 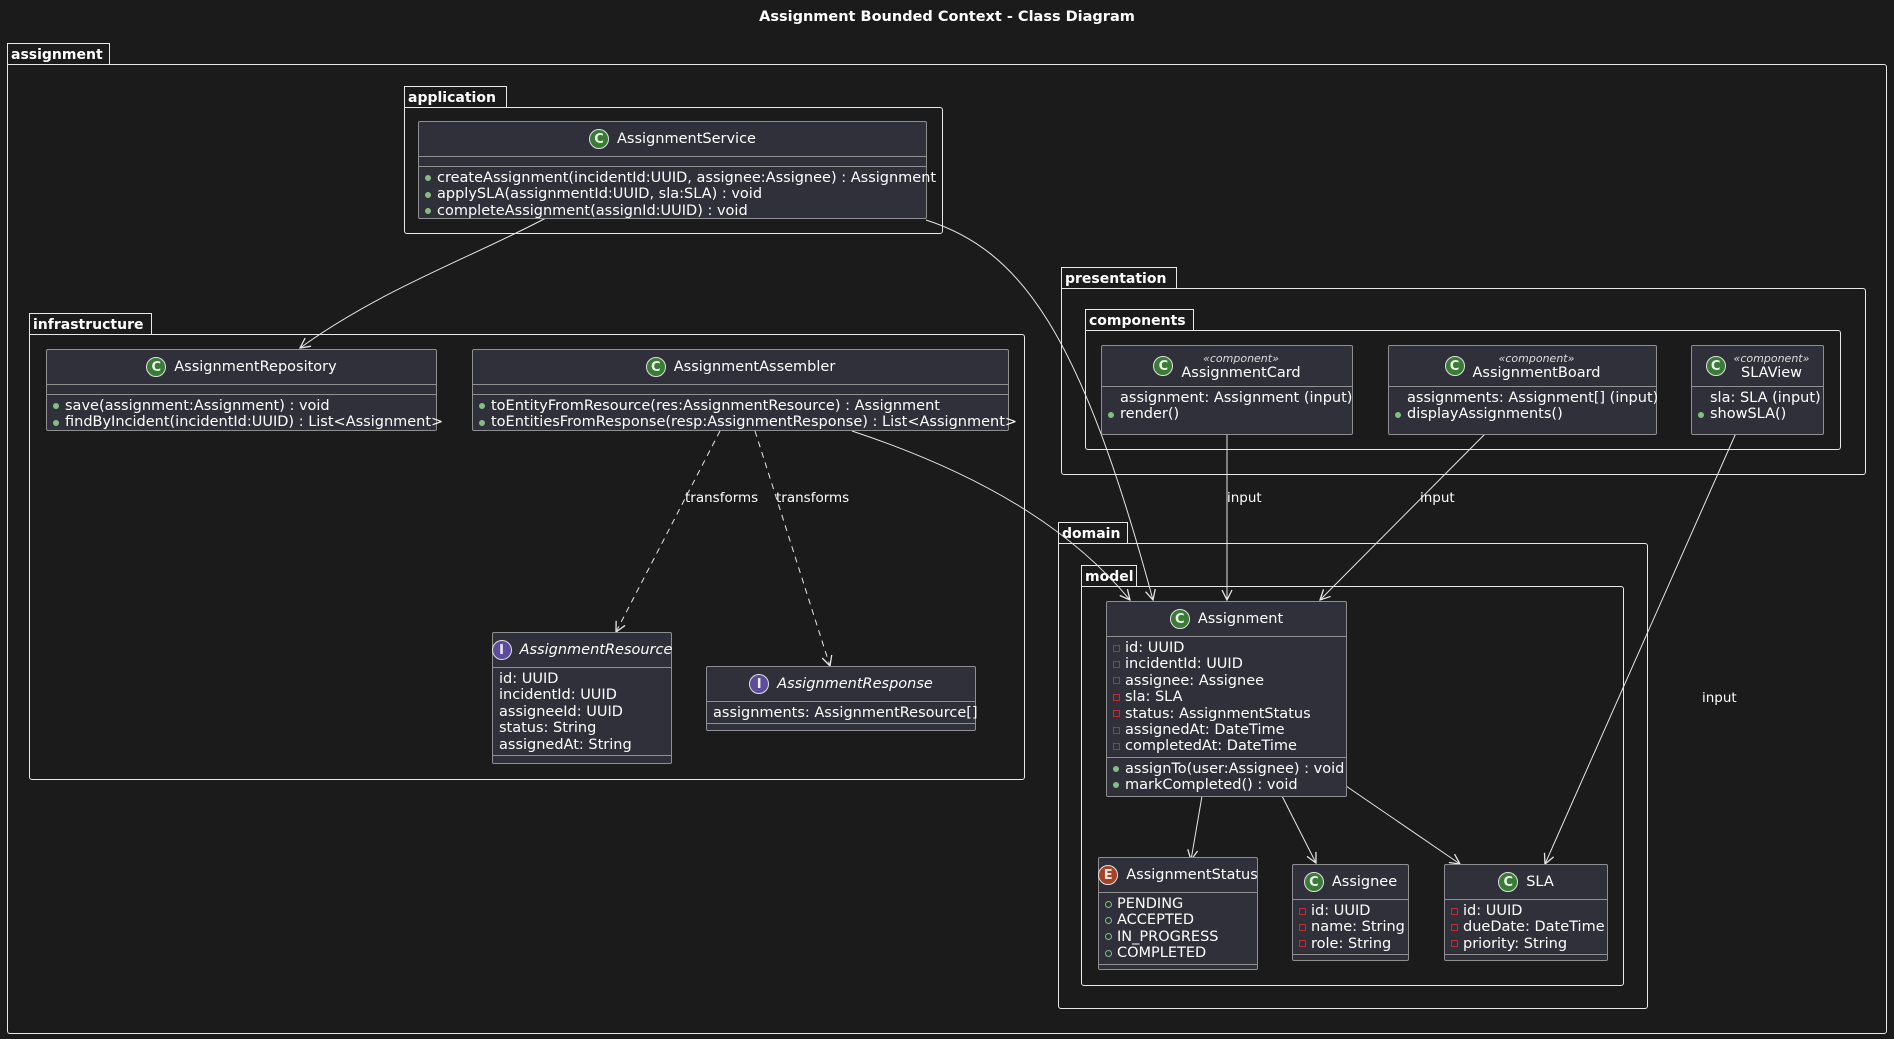 What do you see at coordinates (1358, 927) in the screenshot?
I see `field: name: String` at bounding box center [1358, 927].